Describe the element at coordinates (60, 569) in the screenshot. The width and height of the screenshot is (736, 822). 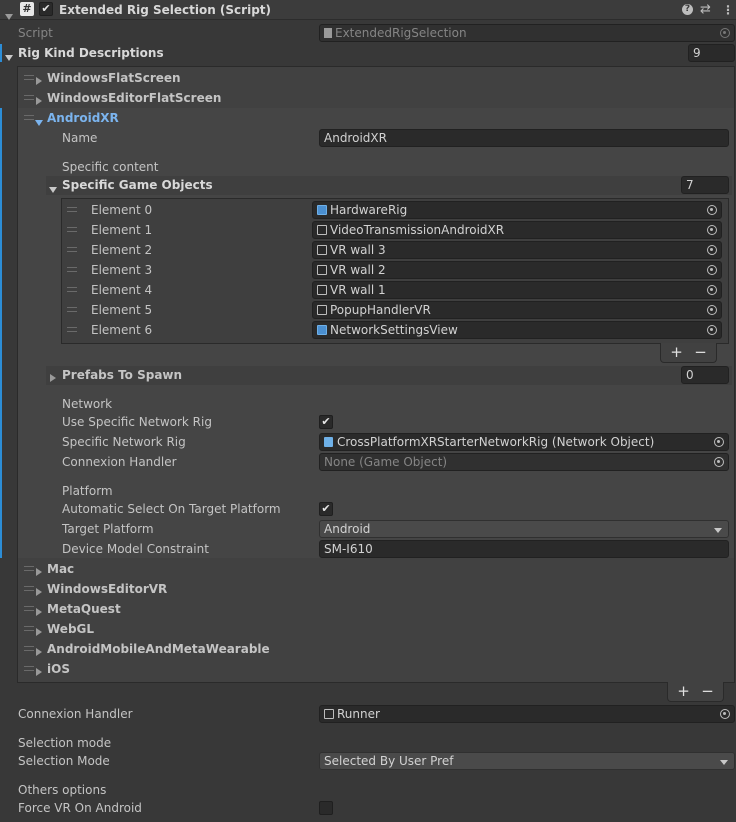
I see `rig-kind-item: Mac` at that location.